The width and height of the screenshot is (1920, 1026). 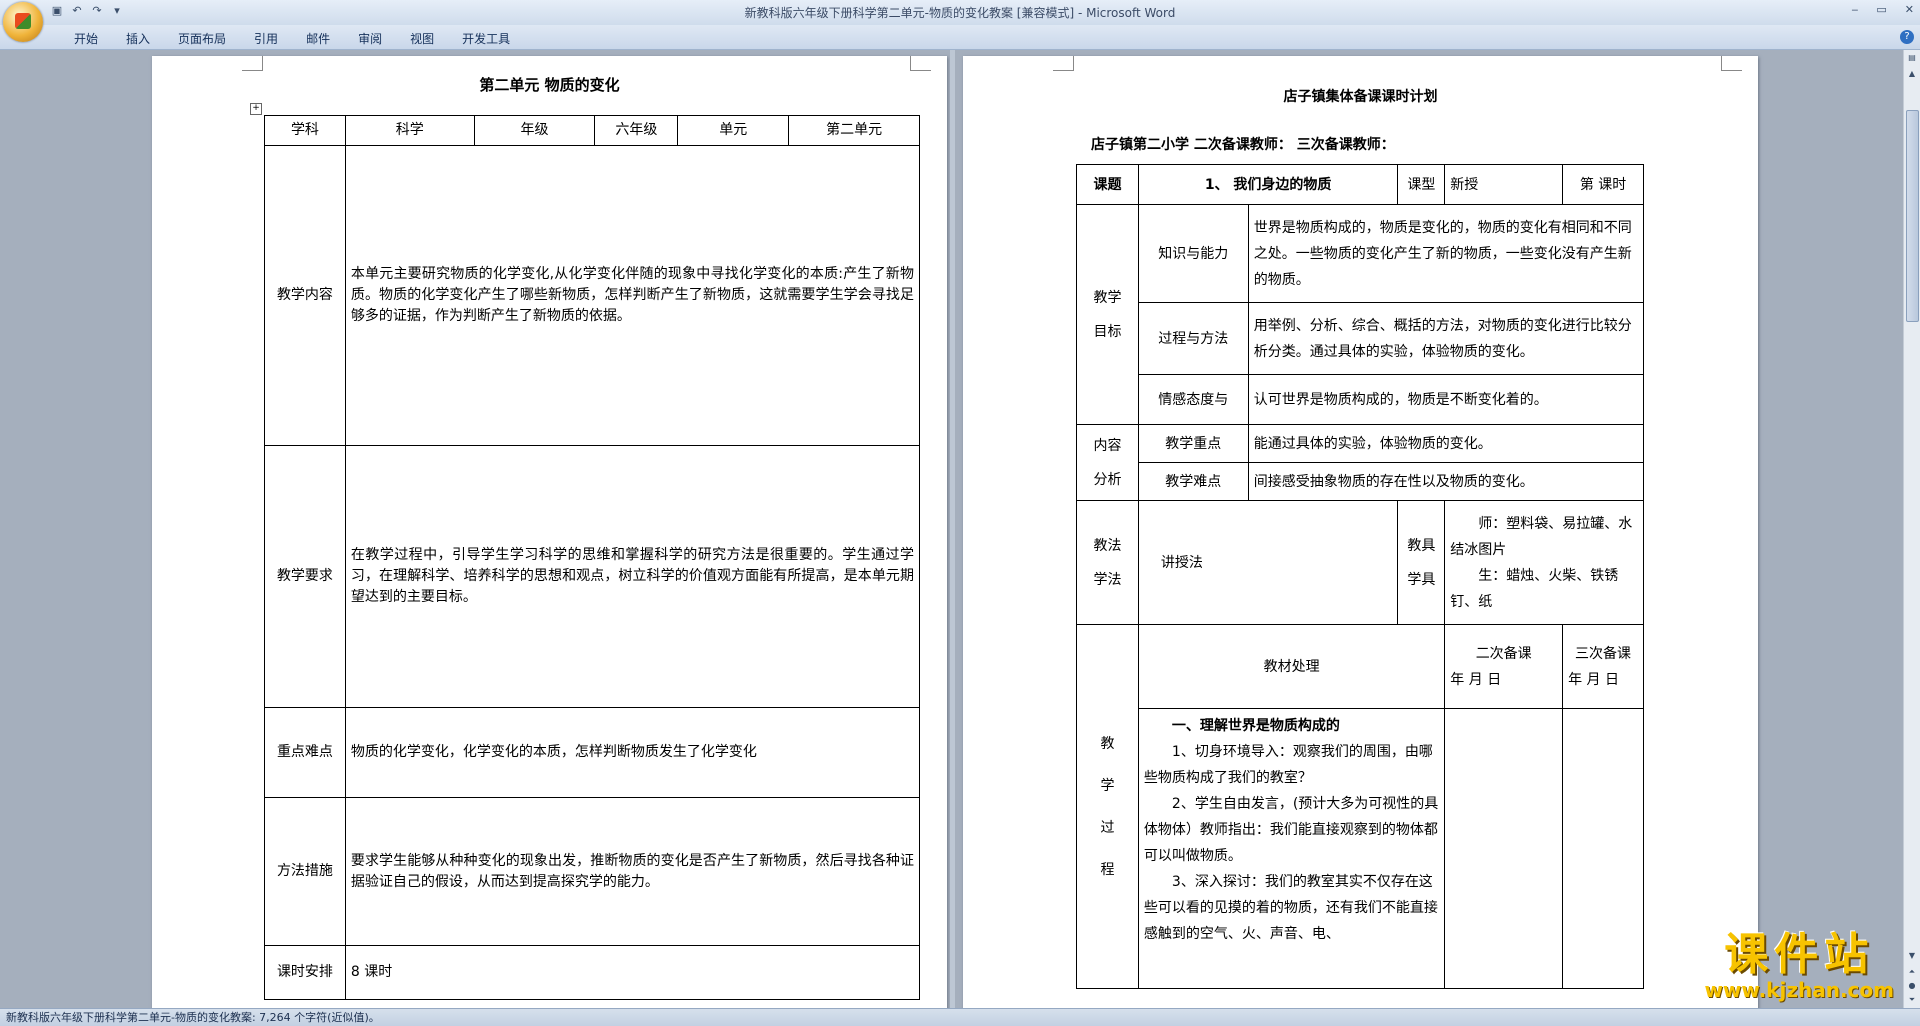 What do you see at coordinates (1268, 184) in the screenshot?
I see `topic-value: 1、 我们身边的物质` at bounding box center [1268, 184].